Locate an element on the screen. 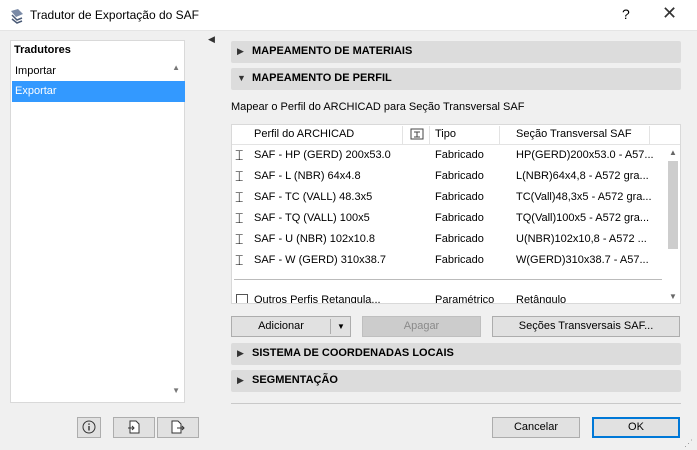  export-icon is located at coordinates (178, 429).